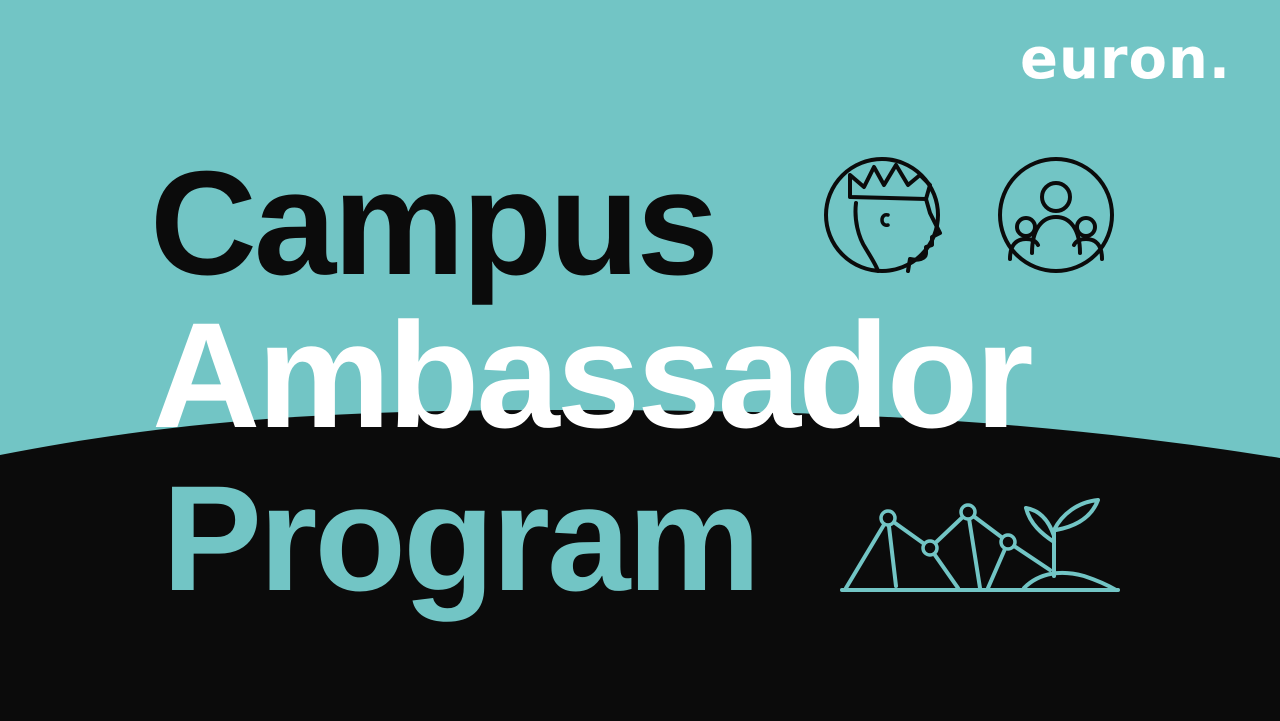  Describe the element at coordinates (1056, 215) in the screenshot. I see `community-icon` at that location.